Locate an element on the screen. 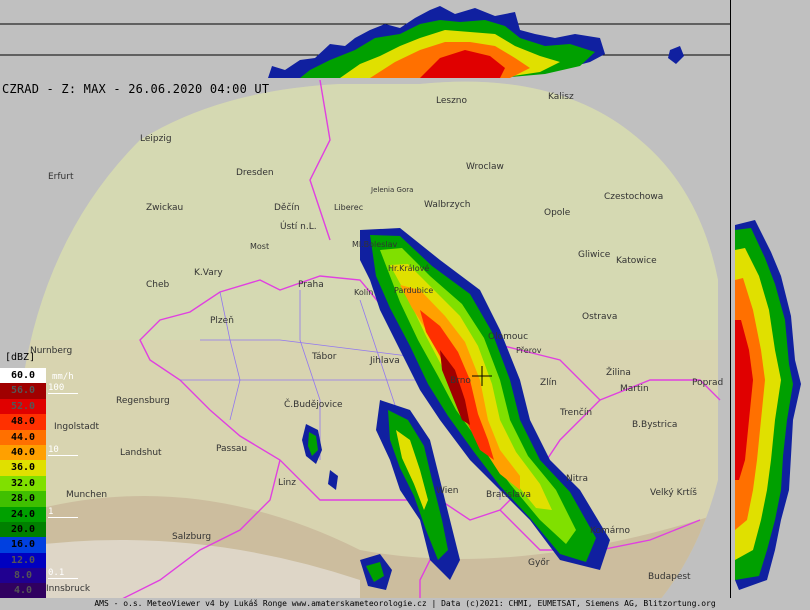 The image size is (810, 610). city-label: Velký Krtíš is located at coordinates (673, 493).